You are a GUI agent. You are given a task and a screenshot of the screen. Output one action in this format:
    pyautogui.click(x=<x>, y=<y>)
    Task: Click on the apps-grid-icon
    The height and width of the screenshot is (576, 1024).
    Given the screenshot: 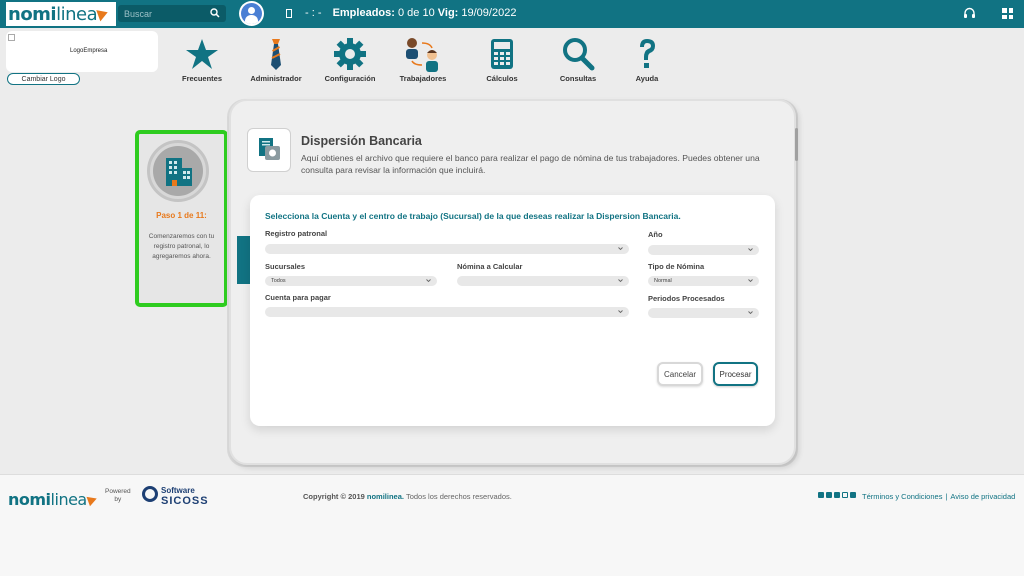 What is the action you would take?
    pyautogui.click(x=1007, y=13)
    